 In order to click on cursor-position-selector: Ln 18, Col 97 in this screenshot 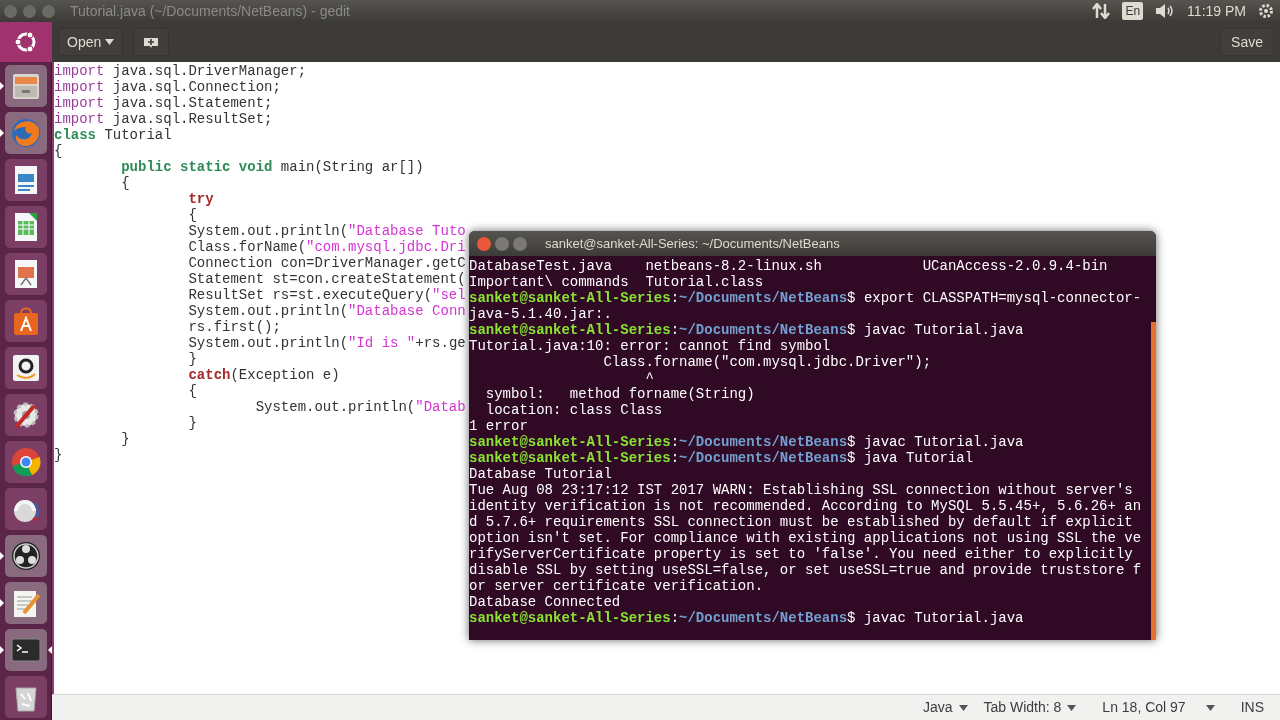, I will do `click(1158, 707)`.